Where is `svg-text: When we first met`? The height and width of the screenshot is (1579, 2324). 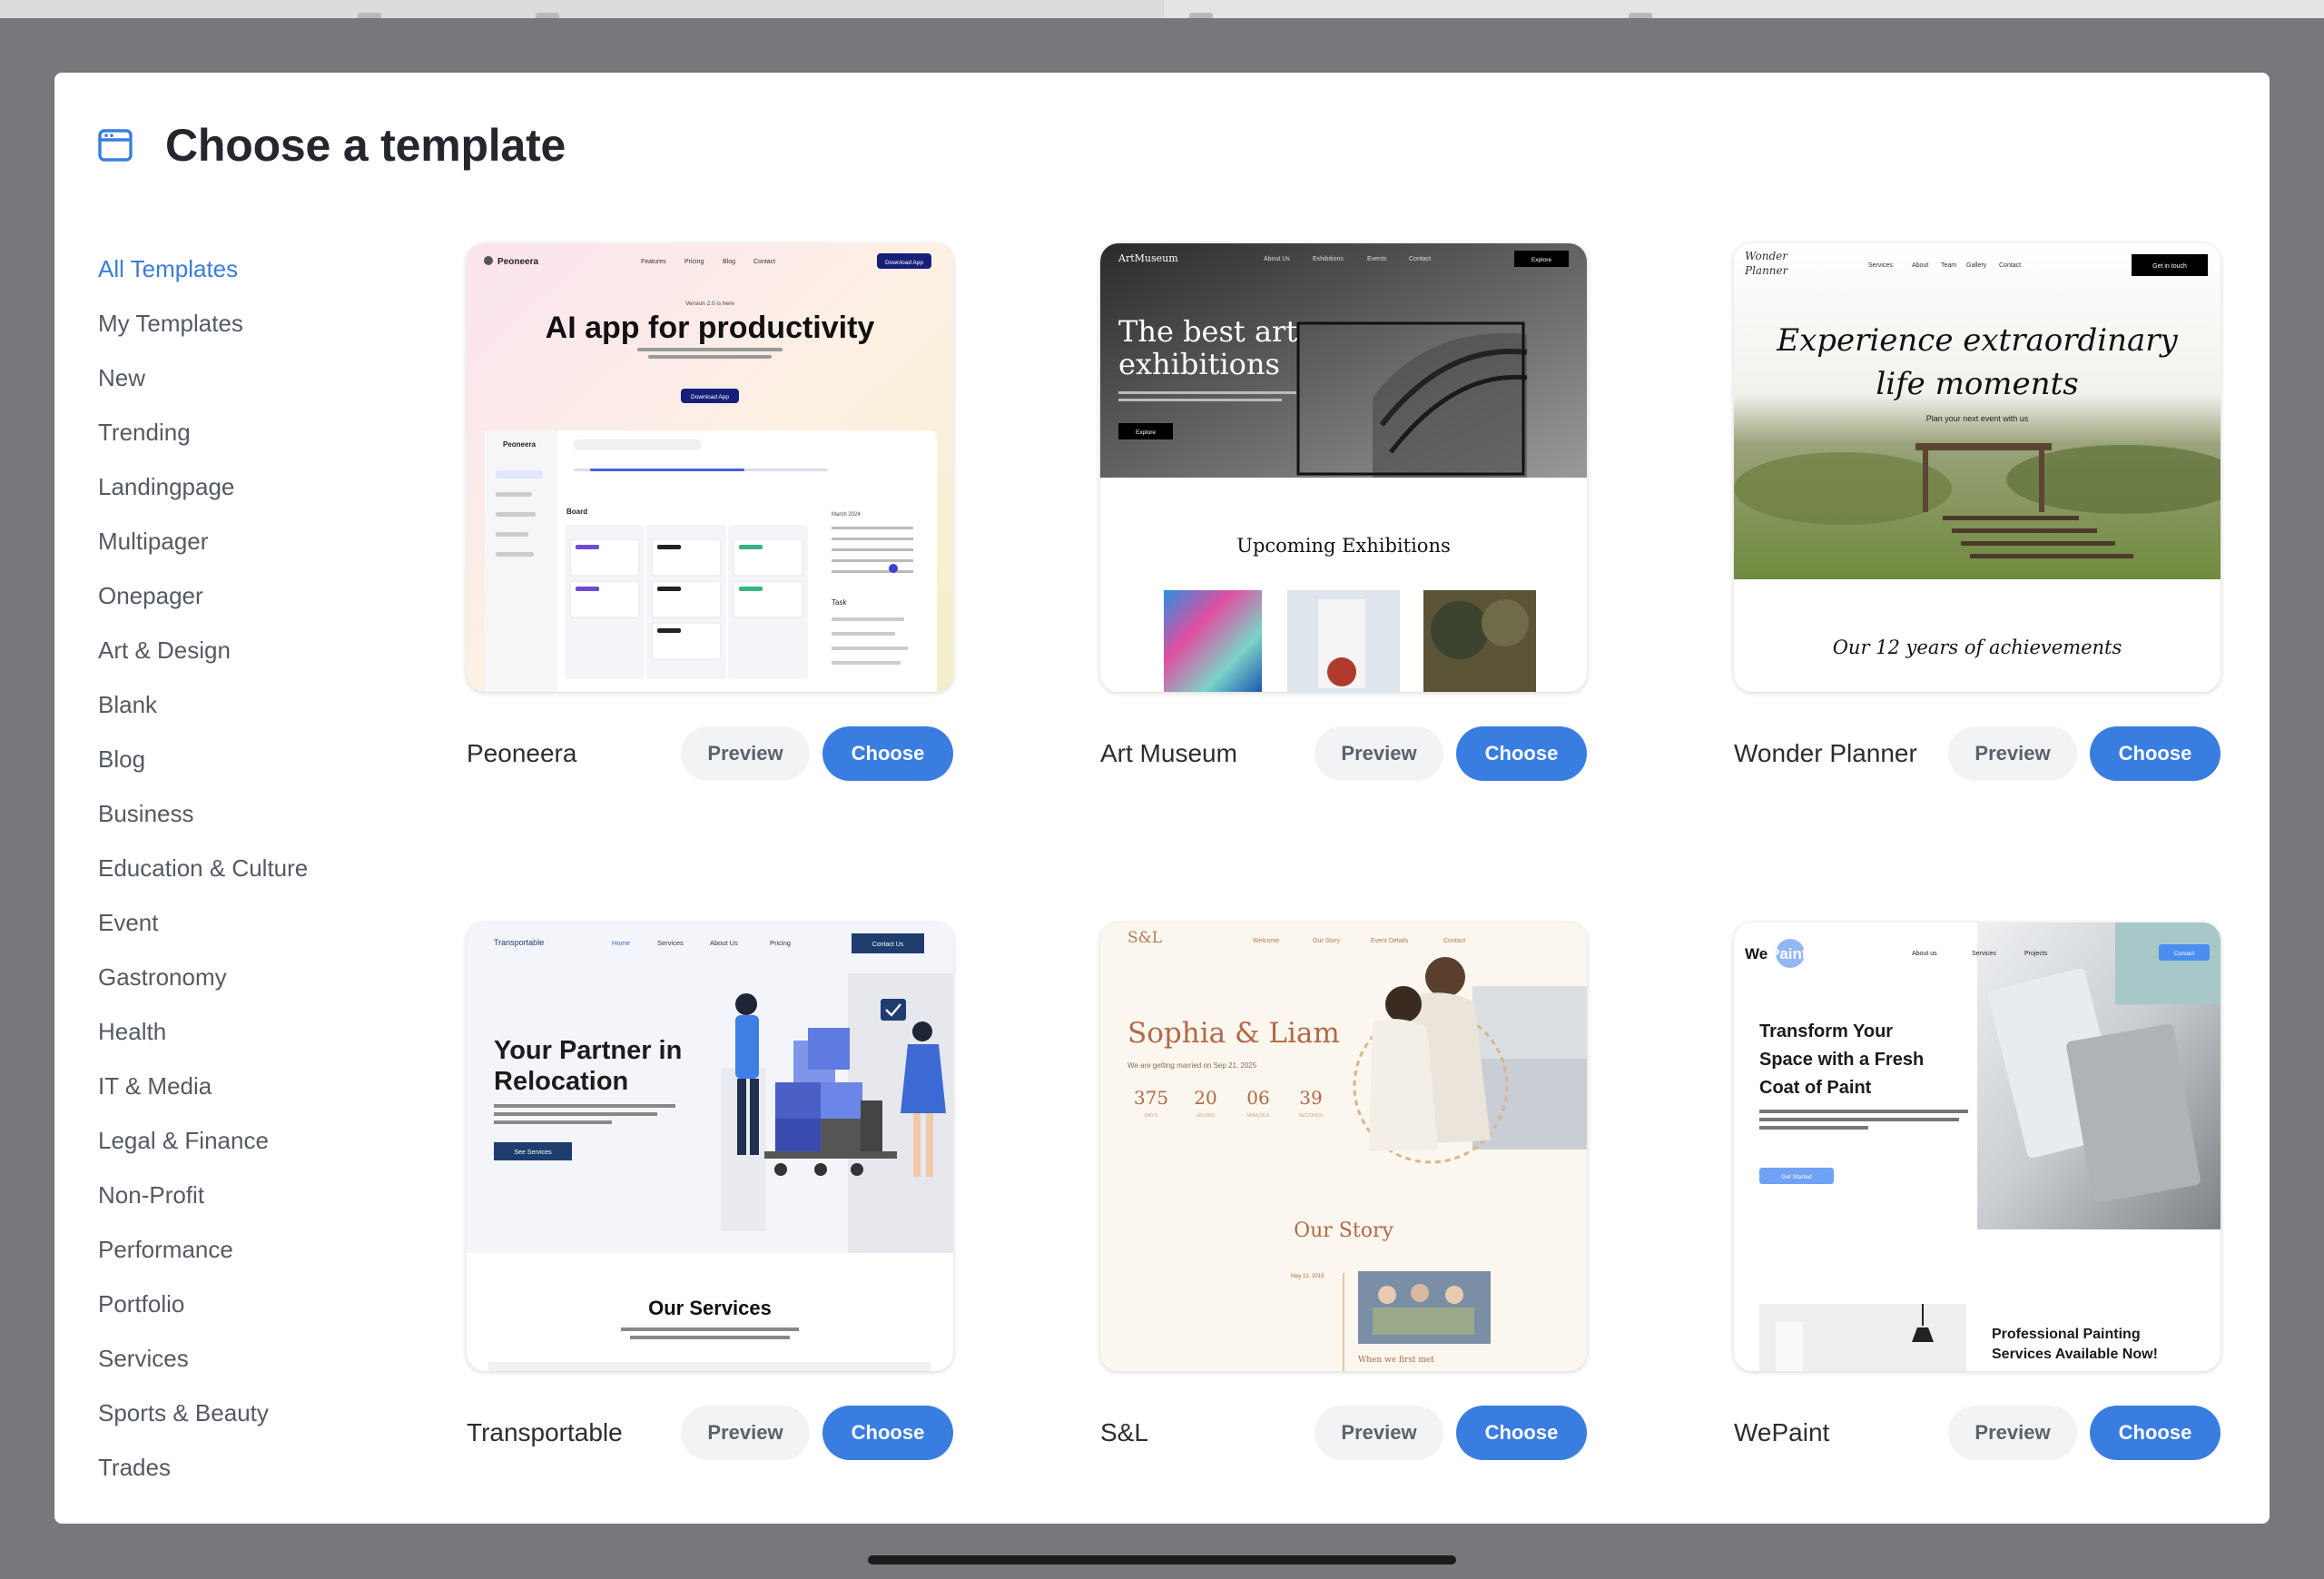 svg-text: When we first met is located at coordinates (1396, 1360).